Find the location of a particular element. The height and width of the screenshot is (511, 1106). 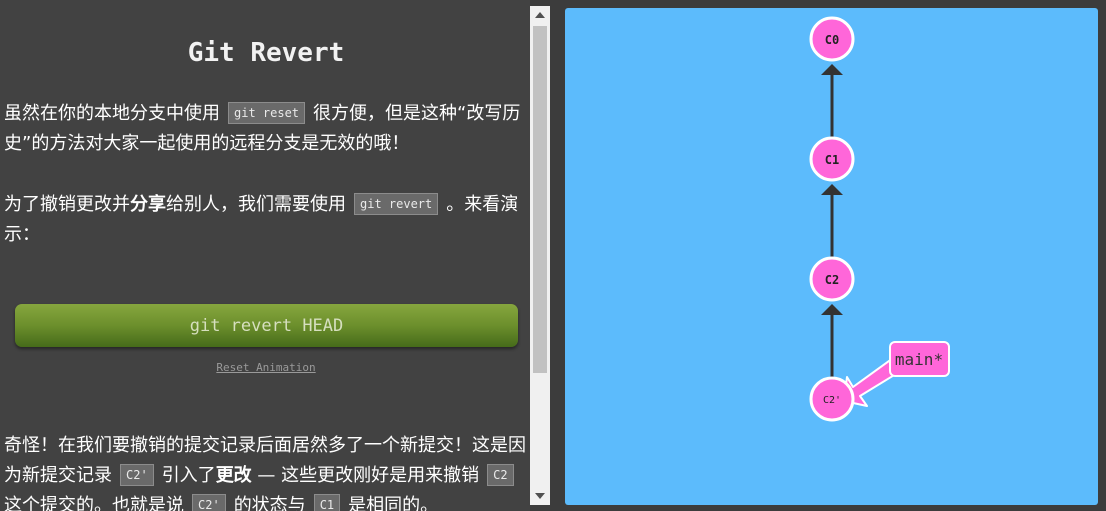

commit-label: C2 is located at coordinates (832, 280).